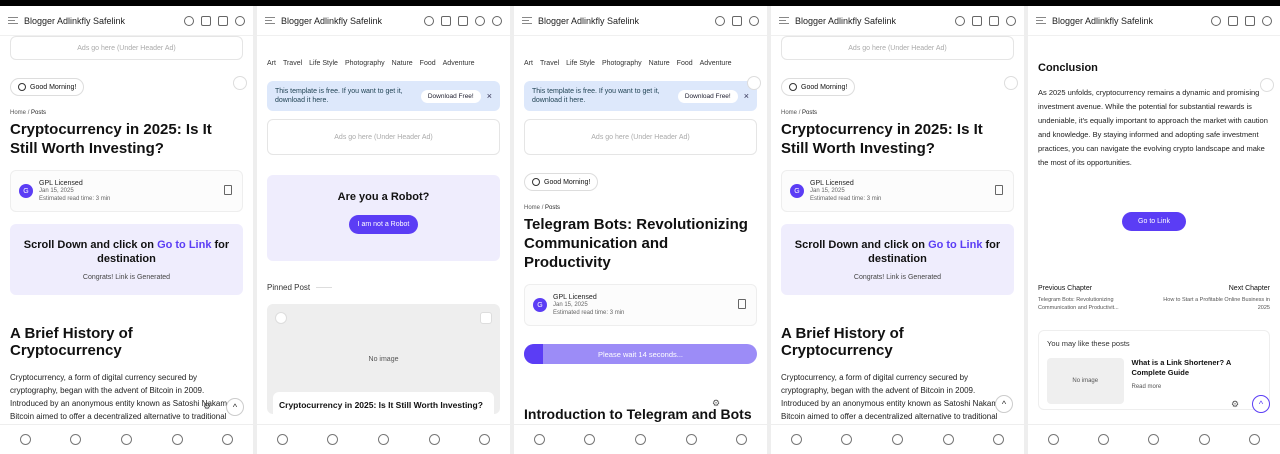  Describe the element at coordinates (434, 439) in the screenshot. I see `moon-icon` at that location.